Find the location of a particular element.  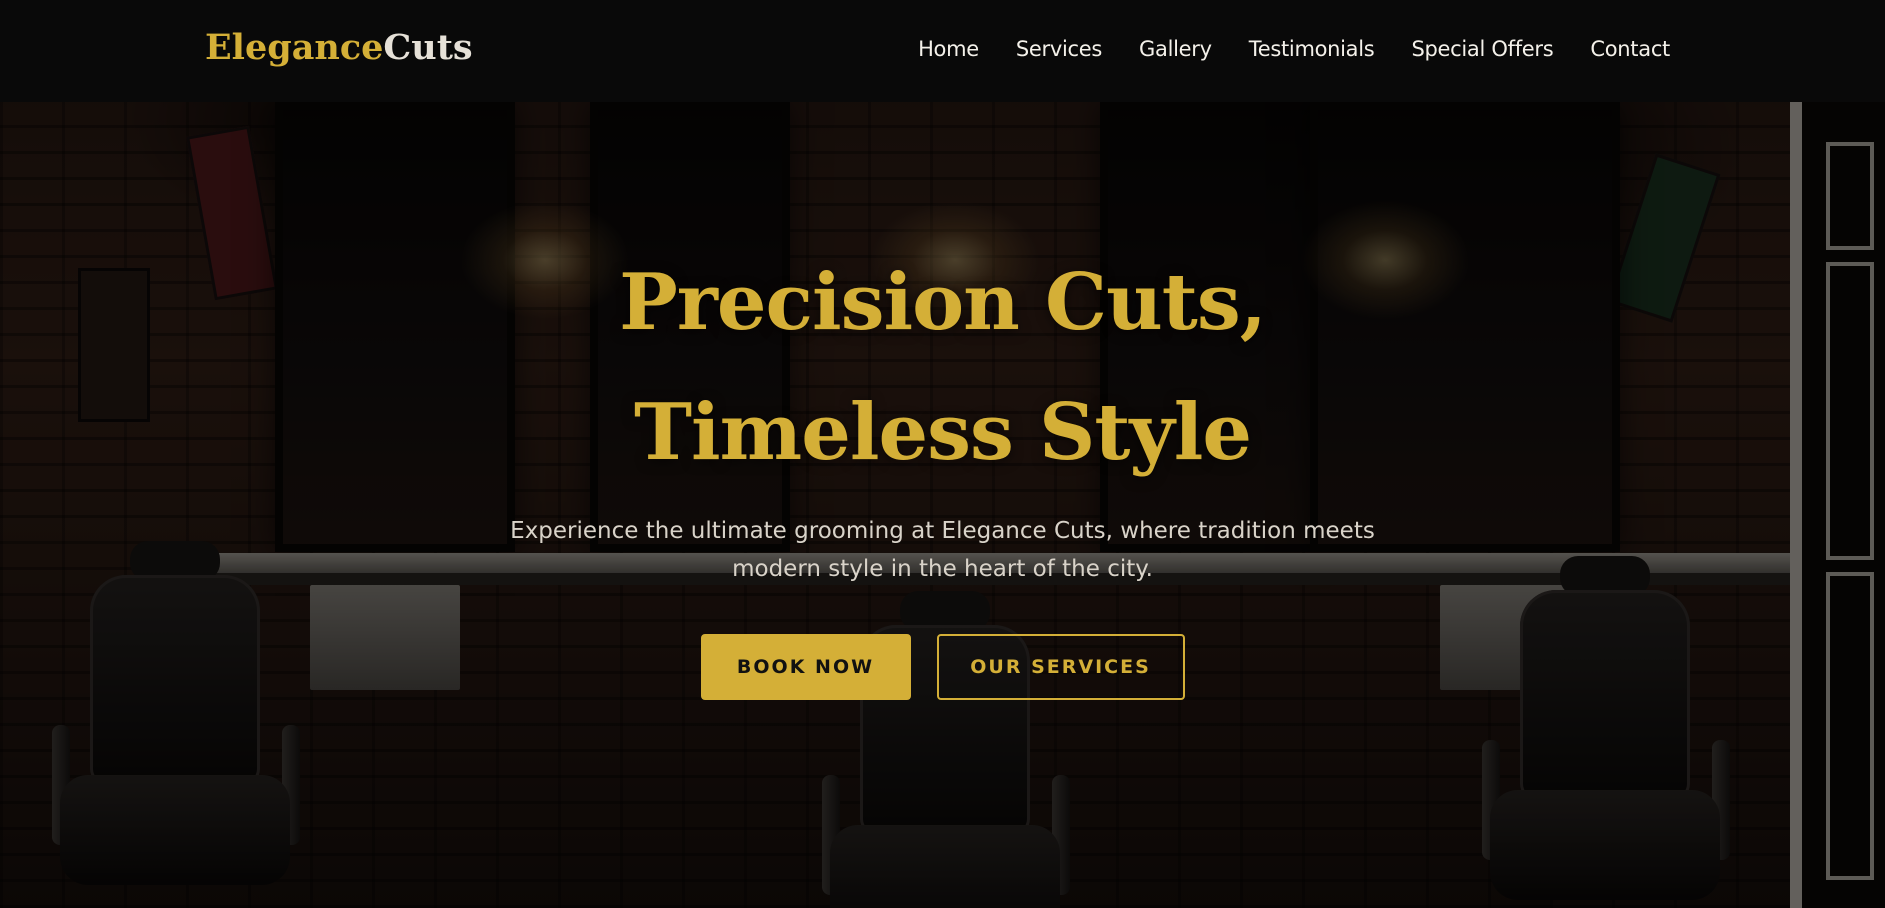

hero-buttons: BOOK NOW OUR SERVICES is located at coordinates (942, 667).